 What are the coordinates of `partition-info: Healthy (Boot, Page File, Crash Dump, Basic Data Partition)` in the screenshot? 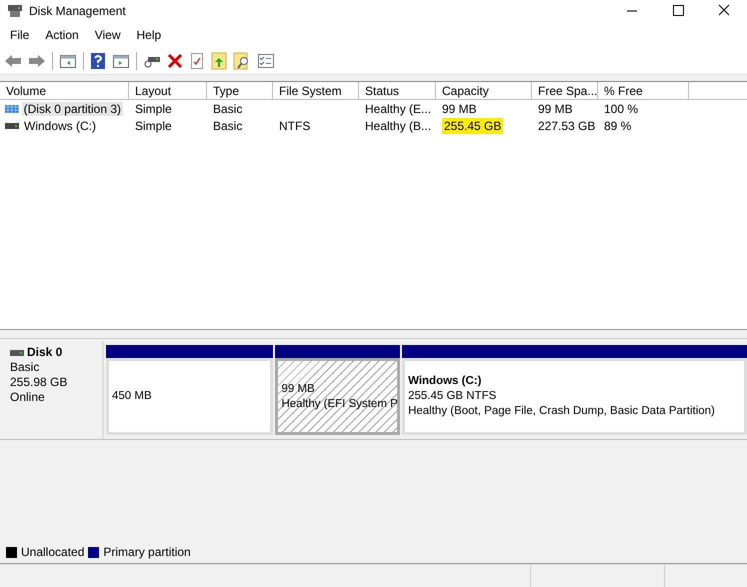 It's located at (562, 411).